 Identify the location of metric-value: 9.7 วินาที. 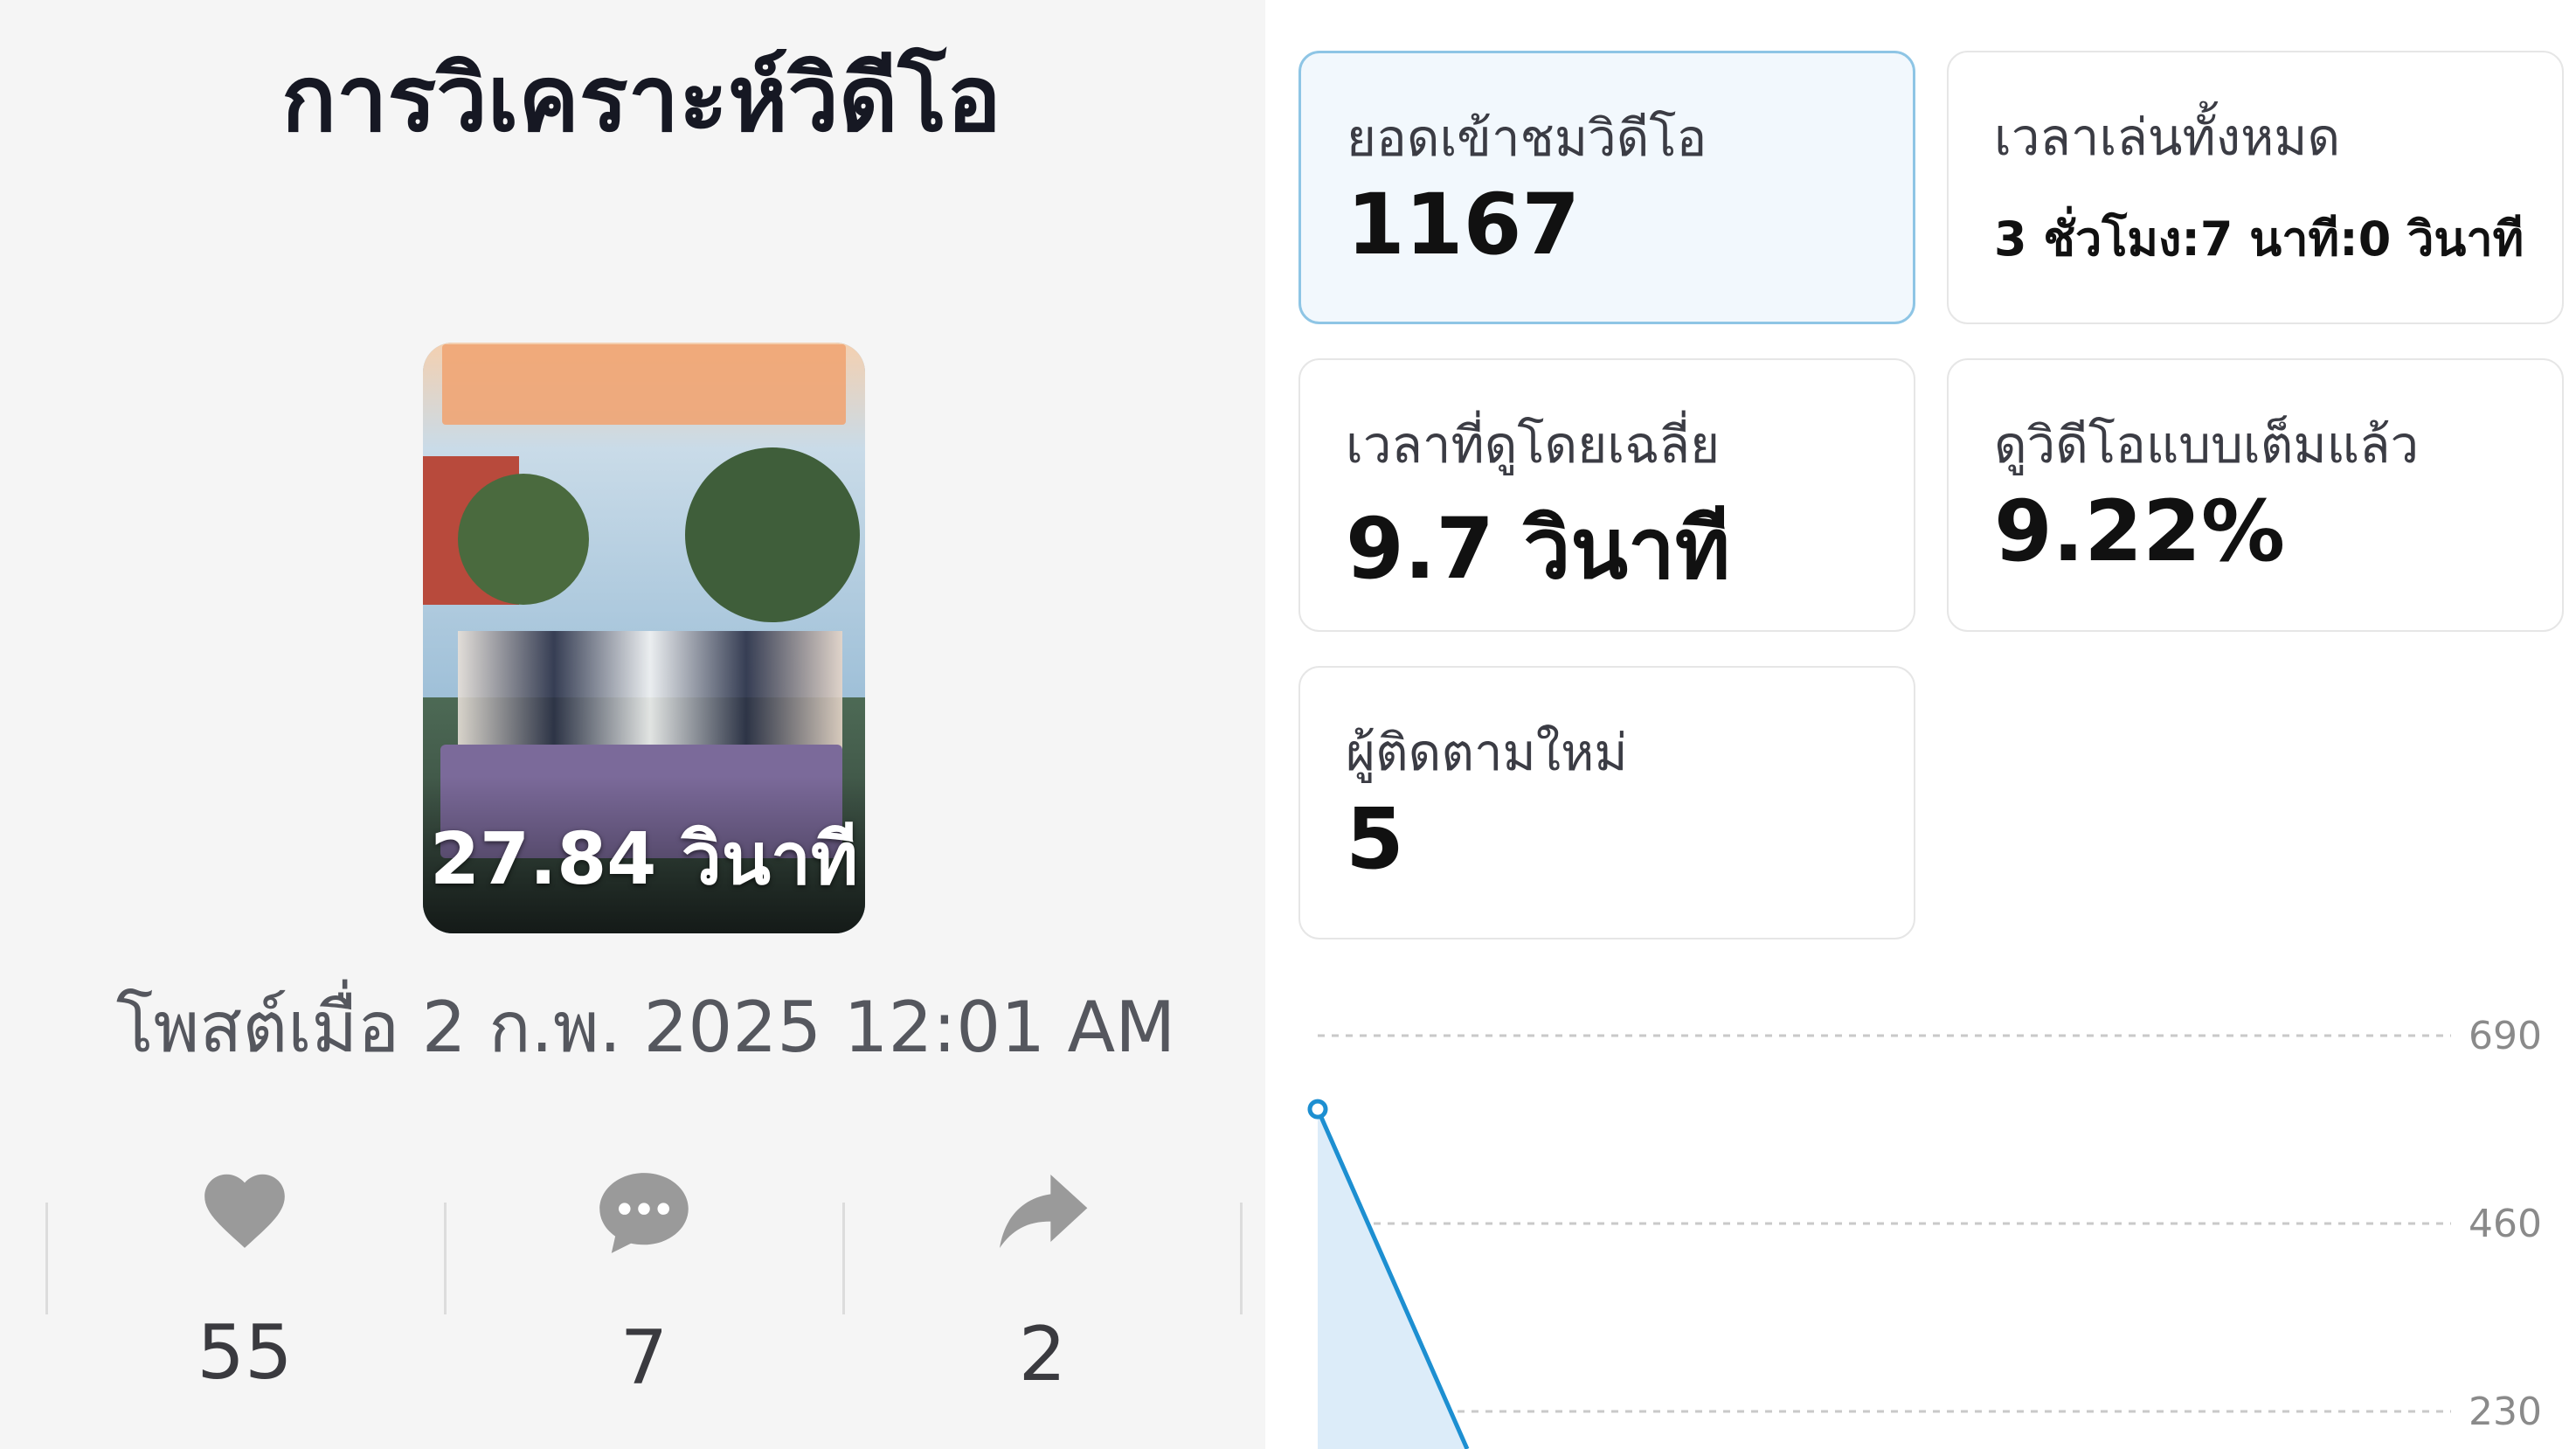
(1538, 549).